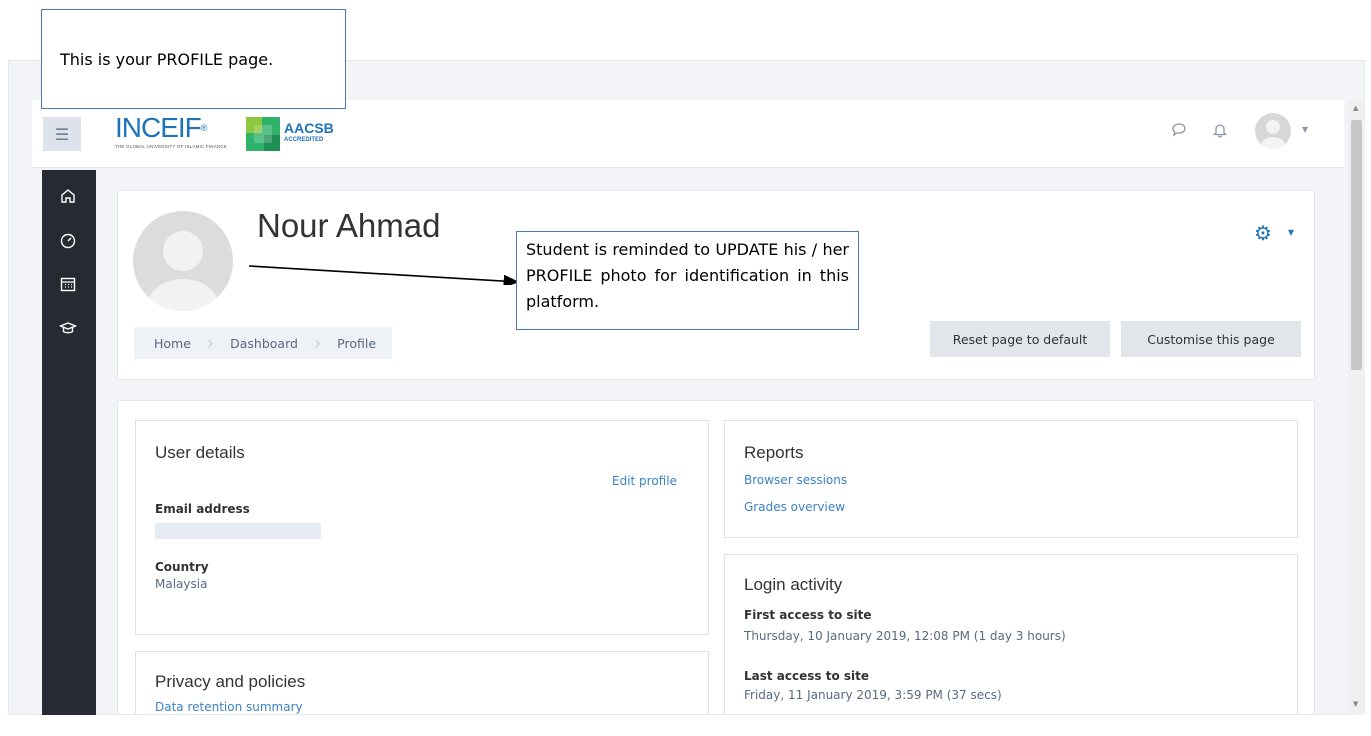 The image size is (1371, 736). Describe the element at coordinates (1273, 131) in the screenshot. I see `user-avatar` at that location.